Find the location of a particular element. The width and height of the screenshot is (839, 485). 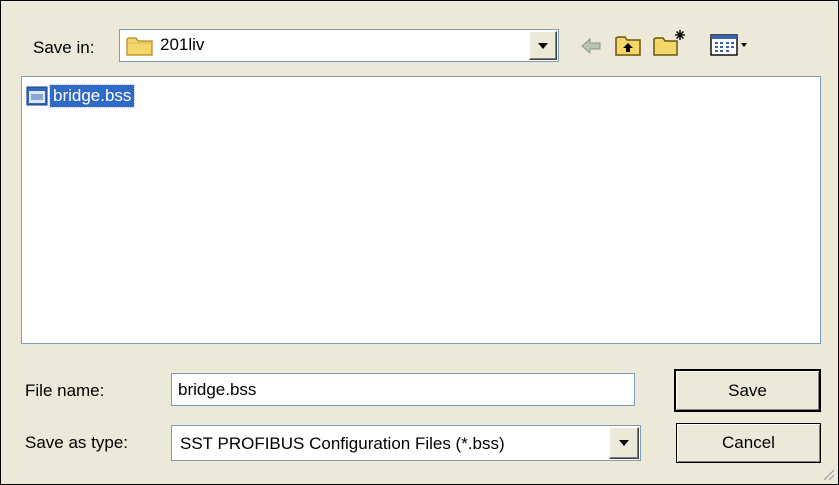

file-name-text: bridge.bss is located at coordinates (92, 96).